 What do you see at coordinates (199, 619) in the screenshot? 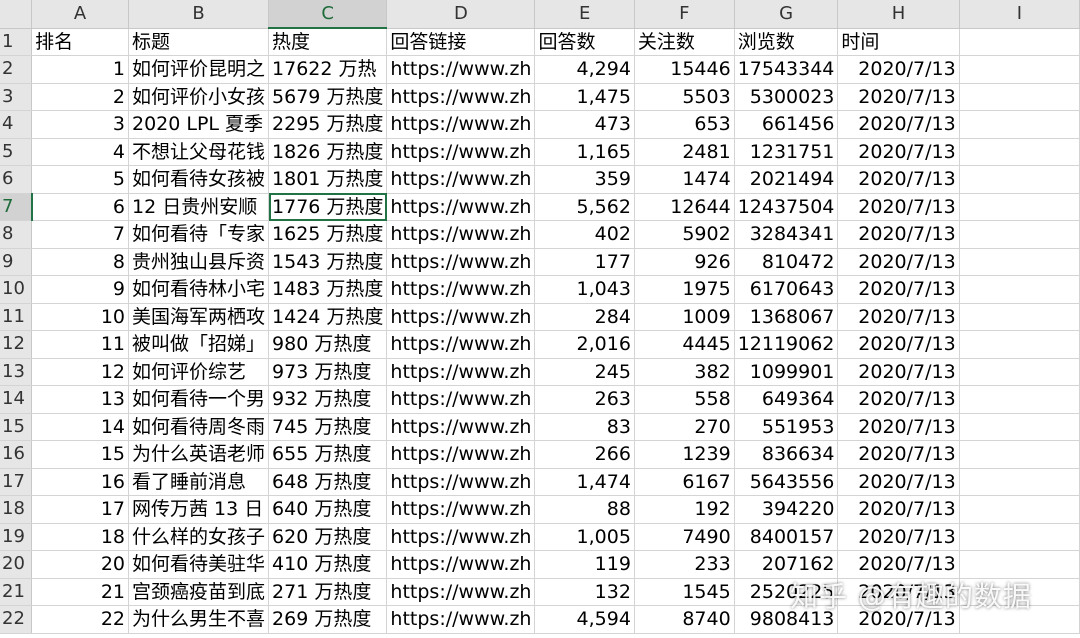
I see `cell-b: 为什么男生不喜` at bounding box center [199, 619].